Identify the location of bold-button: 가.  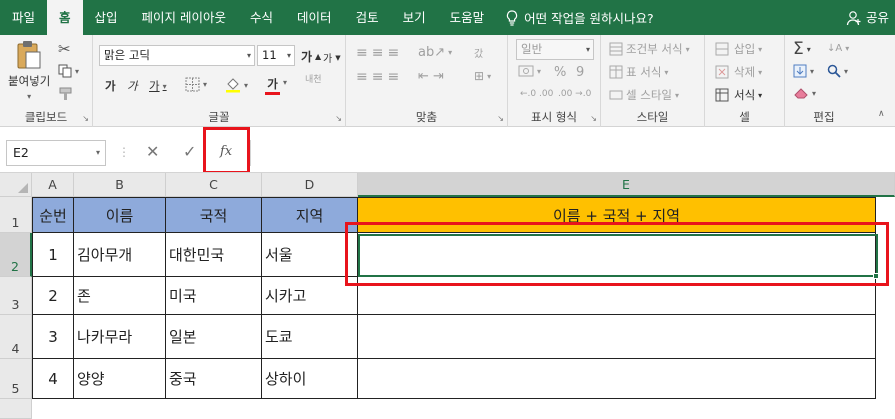
(110, 86).